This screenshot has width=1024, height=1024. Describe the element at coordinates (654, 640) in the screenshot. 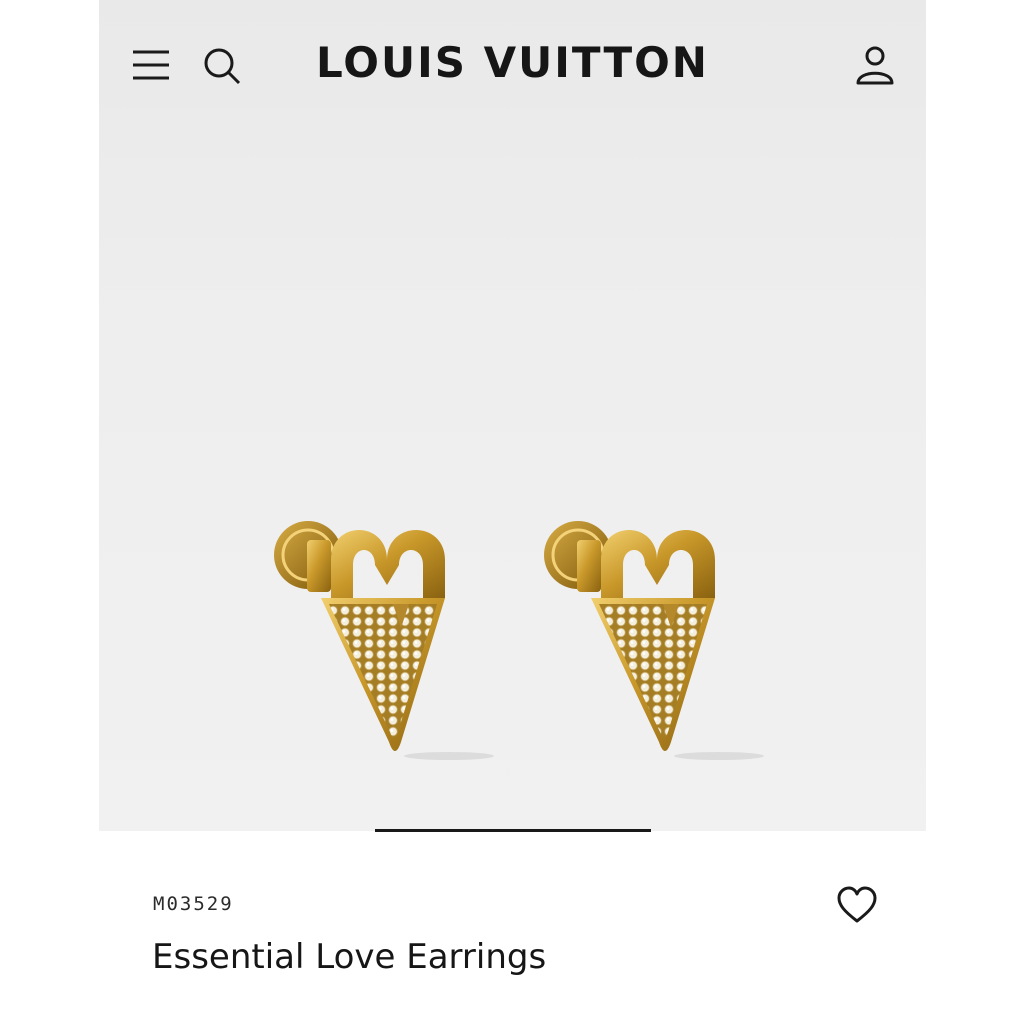

I see `right-earring` at that location.